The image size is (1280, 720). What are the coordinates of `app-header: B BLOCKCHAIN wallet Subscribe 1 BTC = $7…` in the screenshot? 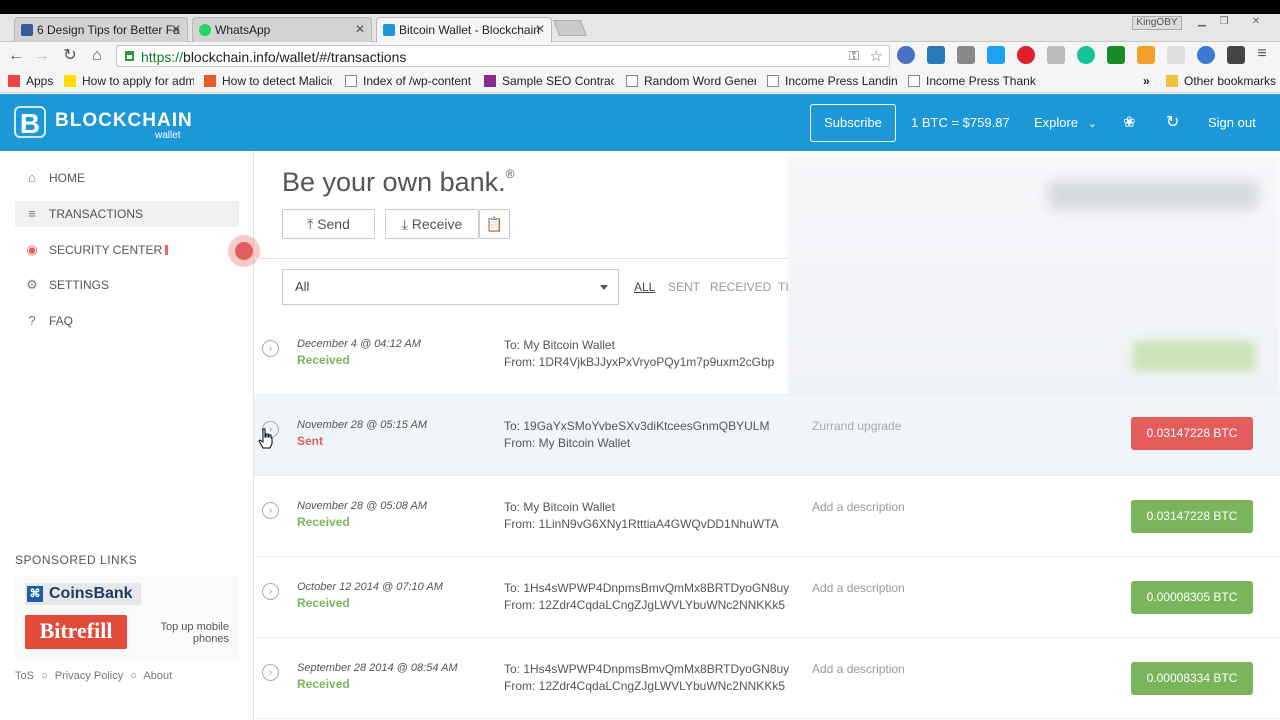 It's located at (640, 122).